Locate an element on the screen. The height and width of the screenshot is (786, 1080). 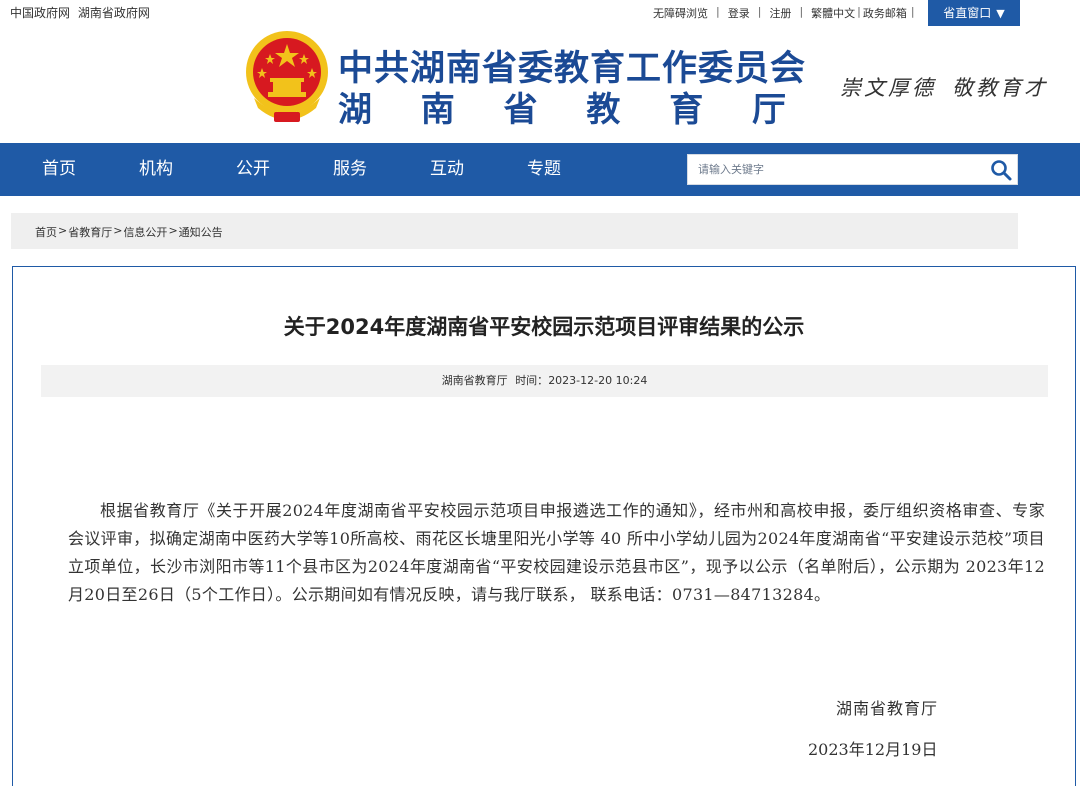
tower-skyline-decoration is located at coordinates (117, 97).